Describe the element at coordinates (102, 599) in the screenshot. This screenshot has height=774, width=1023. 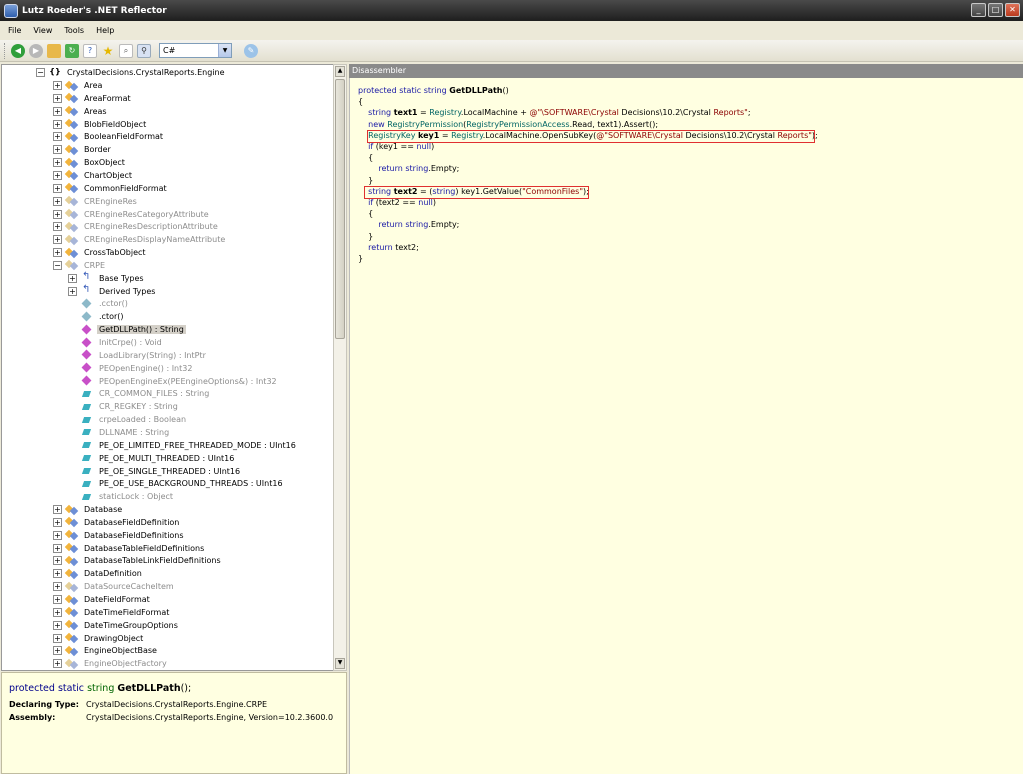
I see `tree-node: + DateFieldFormat` at that location.